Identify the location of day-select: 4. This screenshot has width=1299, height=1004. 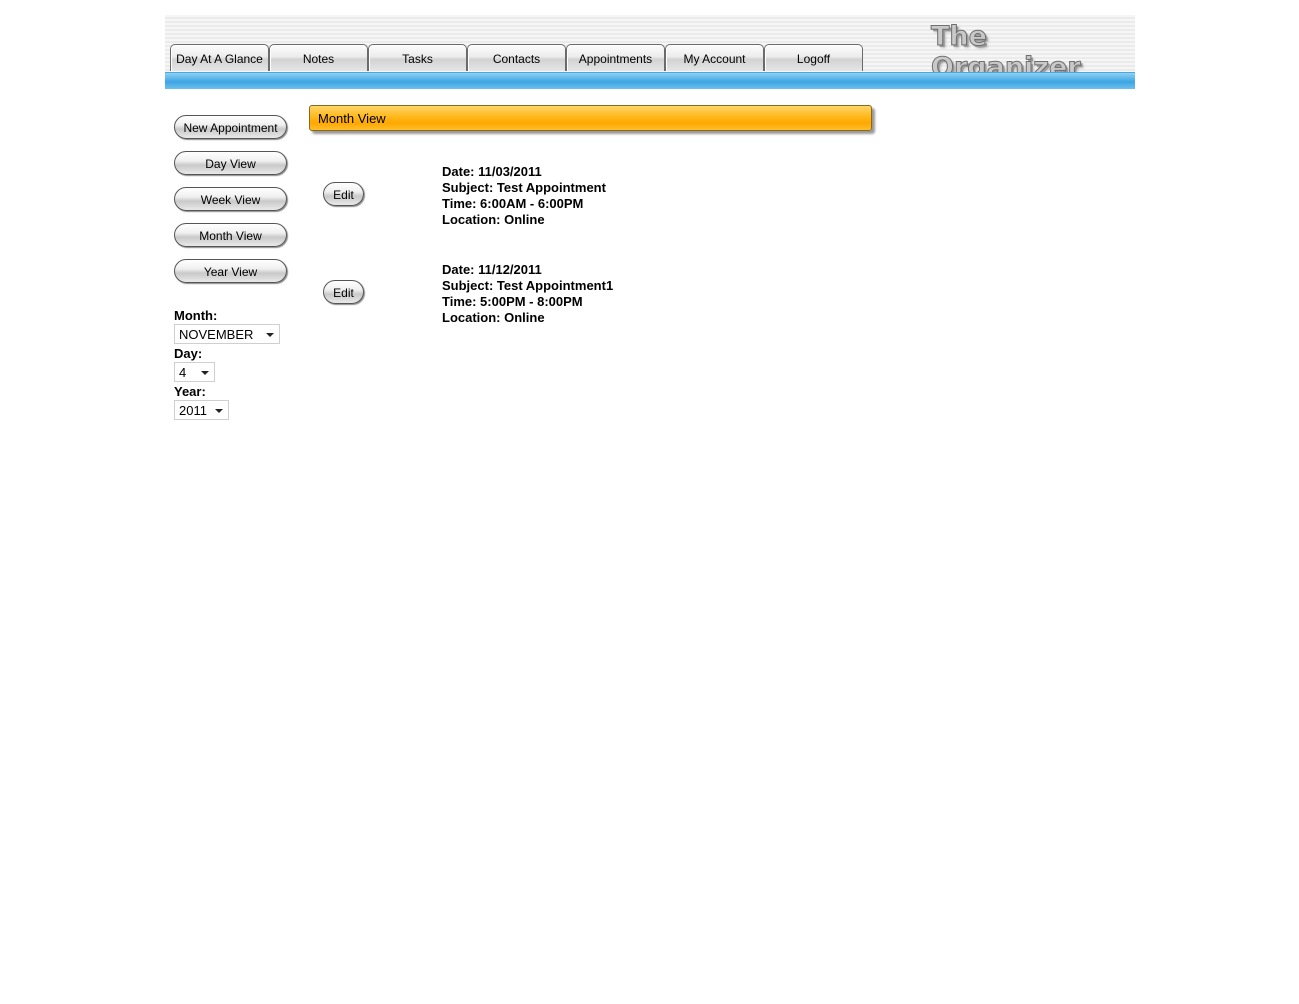
(194, 372).